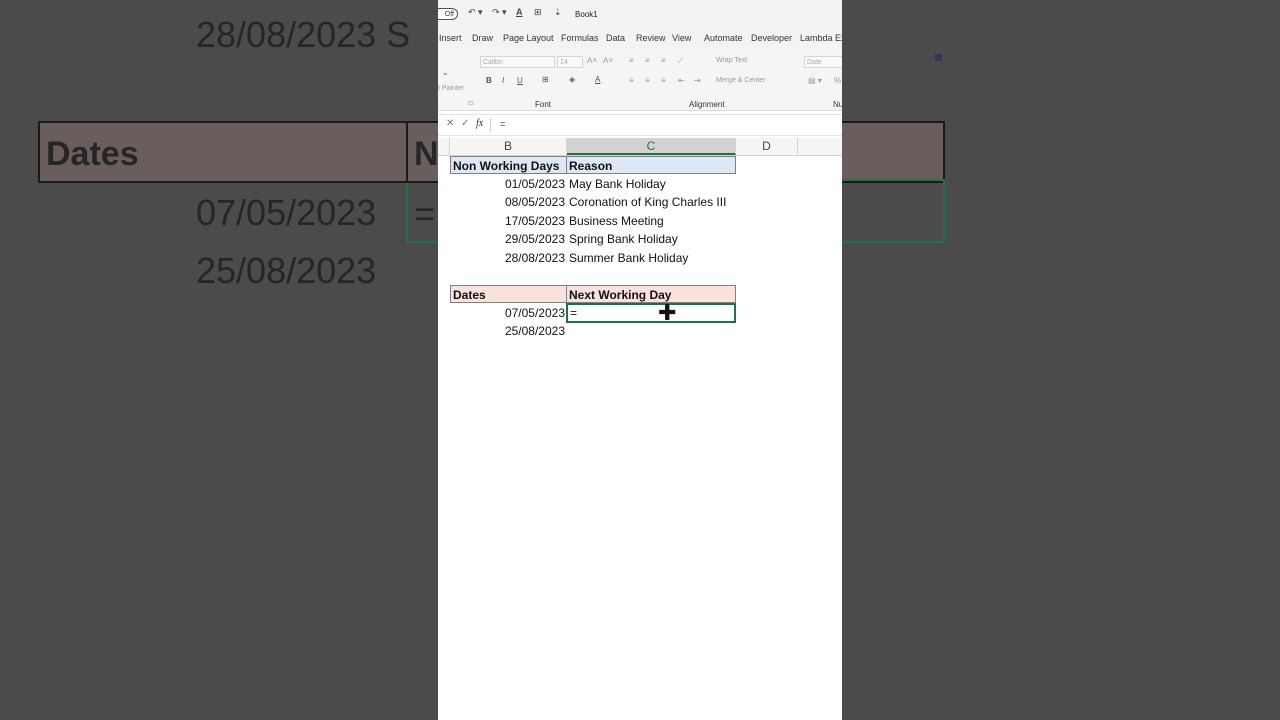 Image resolution: width=1280 pixels, height=720 pixels. What do you see at coordinates (640, 15) in the screenshot?
I see `title-bar: Off ↶ ▾ ↷ ▾ A ⊞ ⇣ Book1` at bounding box center [640, 15].